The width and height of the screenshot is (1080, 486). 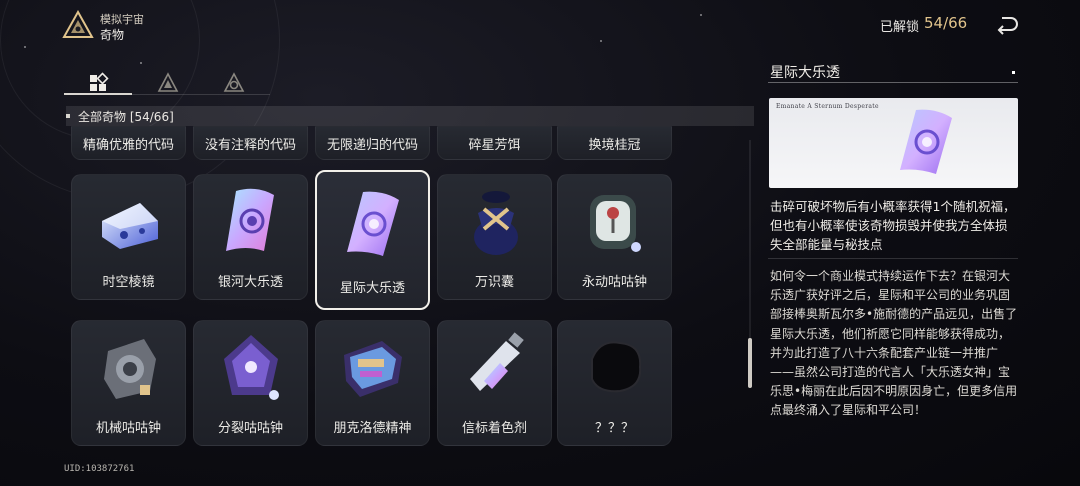 What do you see at coordinates (99, 469) in the screenshot?
I see `user-id: UID:103872761` at bounding box center [99, 469].